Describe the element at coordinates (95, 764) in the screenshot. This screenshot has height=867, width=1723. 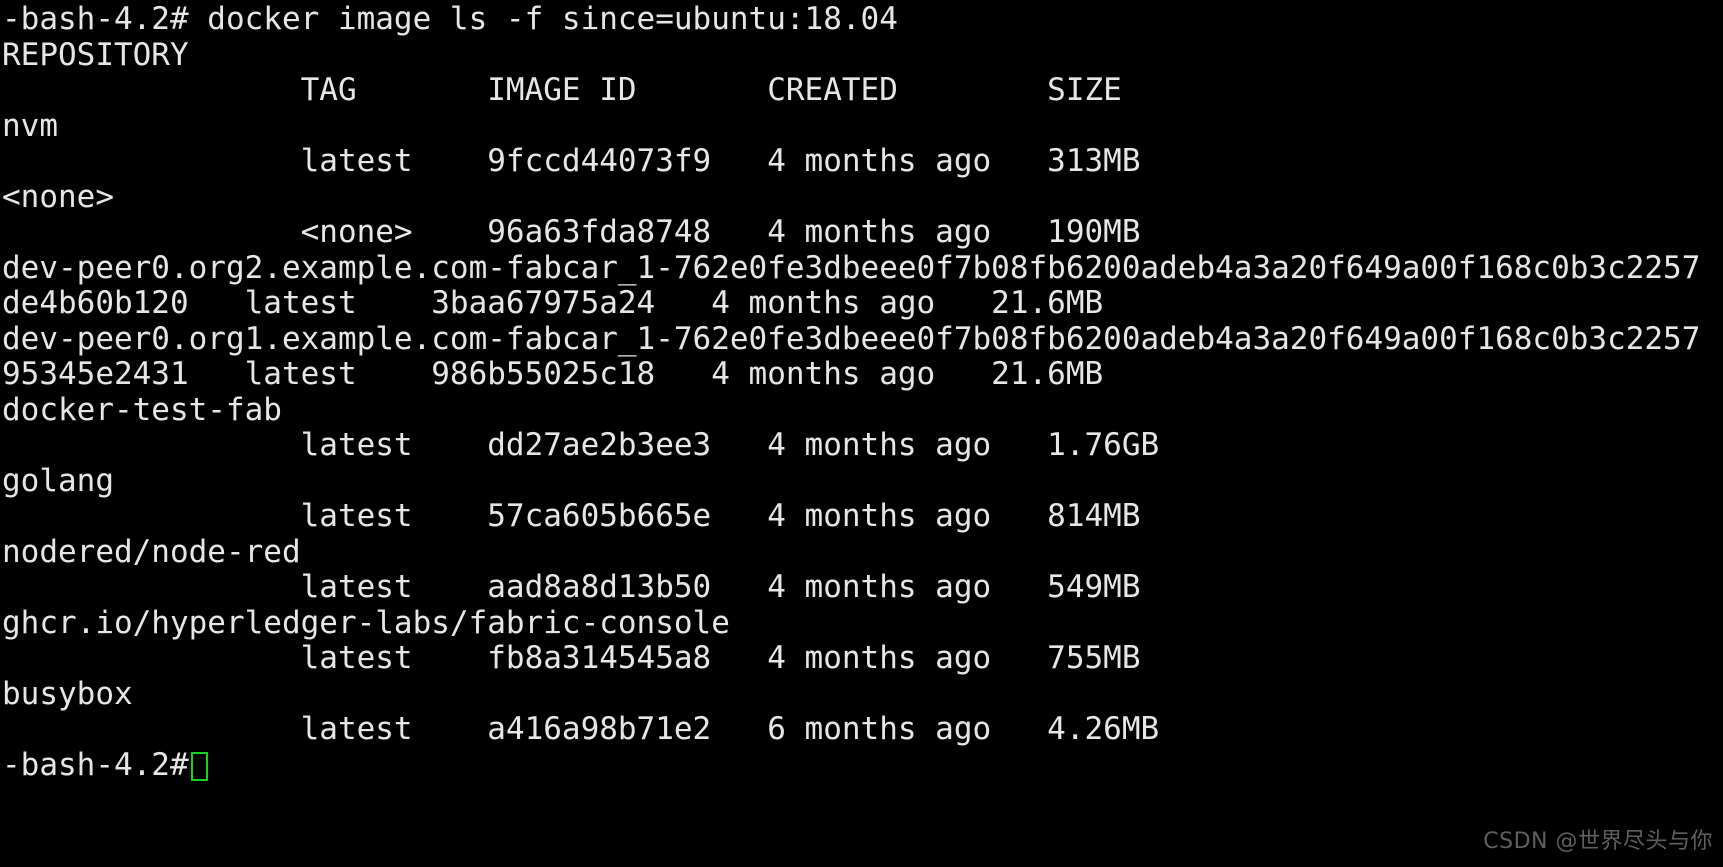
I see `shell-prompt-label: -bash-4.2#` at that location.